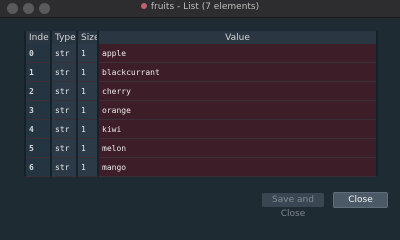  I want to click on table-row: 6 str 1 mango, so click(201, 167).